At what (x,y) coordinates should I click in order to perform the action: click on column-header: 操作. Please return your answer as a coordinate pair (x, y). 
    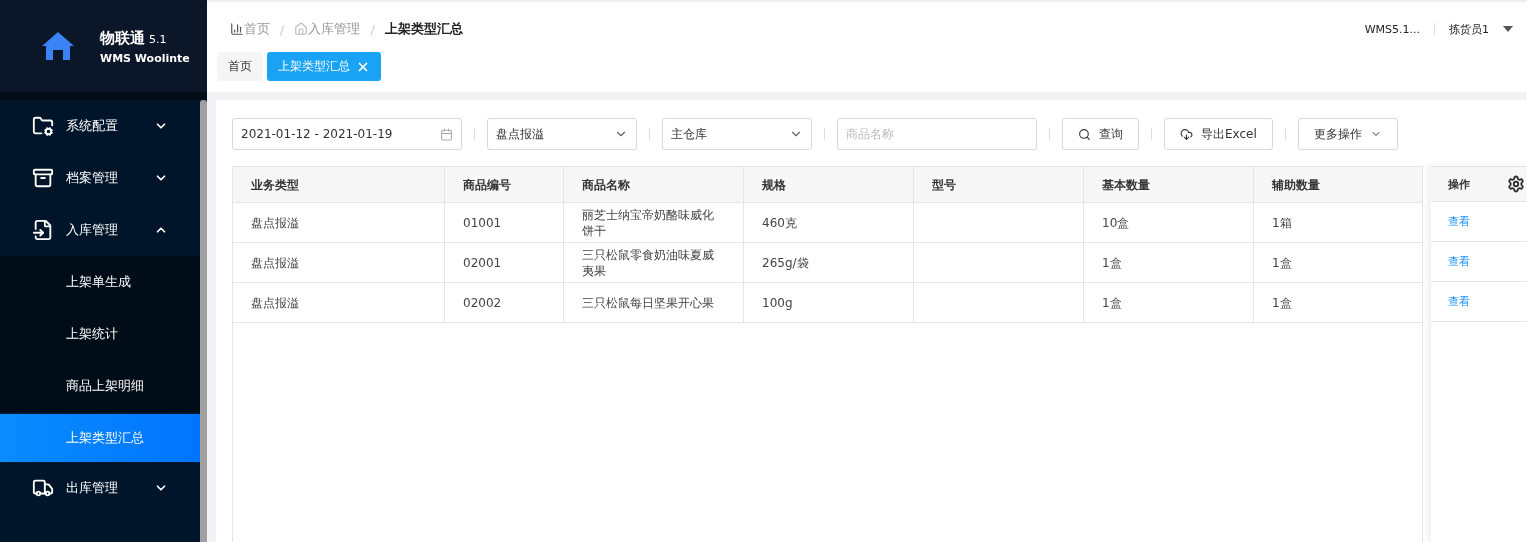
    Looking at the image, I should click on (1459, 184).